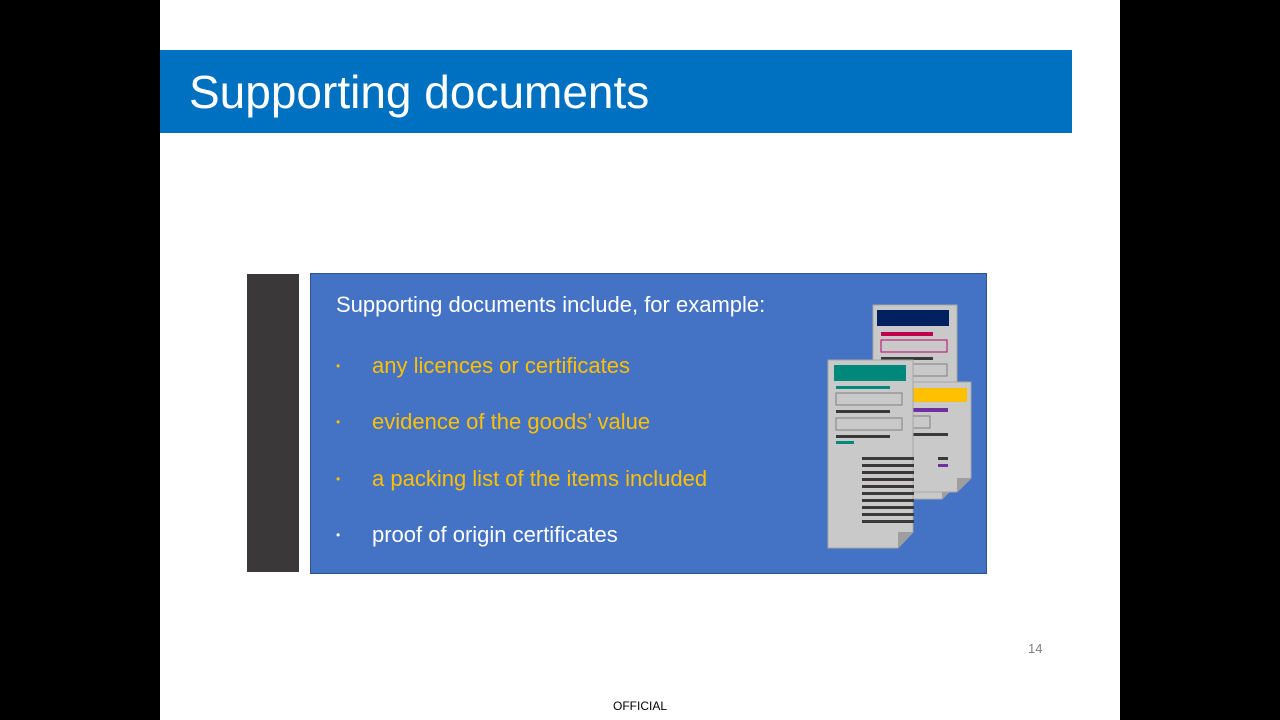 The image size is (1280, 720). I want to click on documents-stack-icon, so click(899, 426).